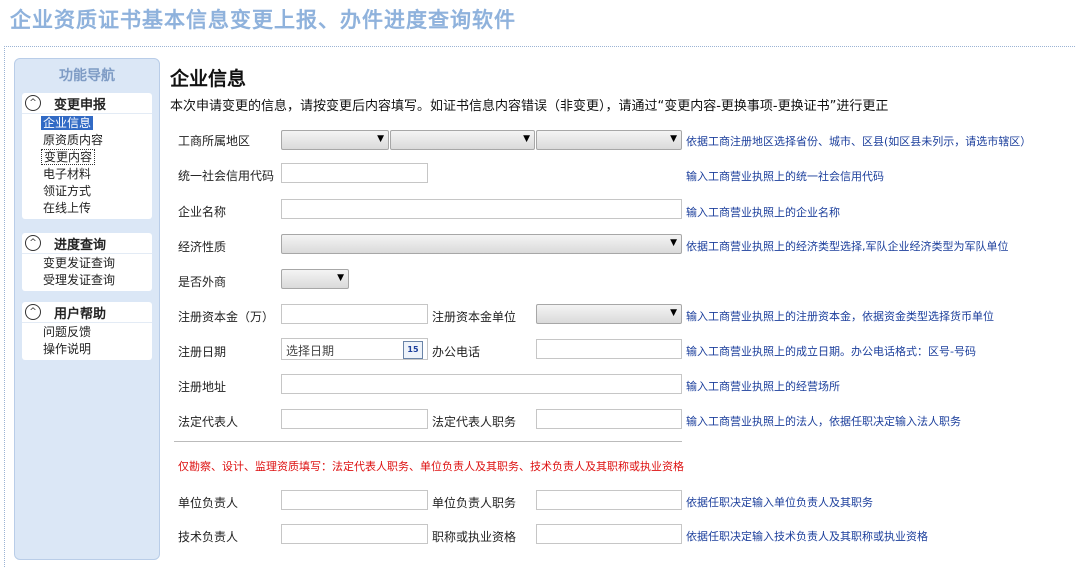 This screenshot has width=1080, height=567. I want to click on nav-group-help: ^ 用户帮助 问题反馈 操作说明, so click(87, 331).